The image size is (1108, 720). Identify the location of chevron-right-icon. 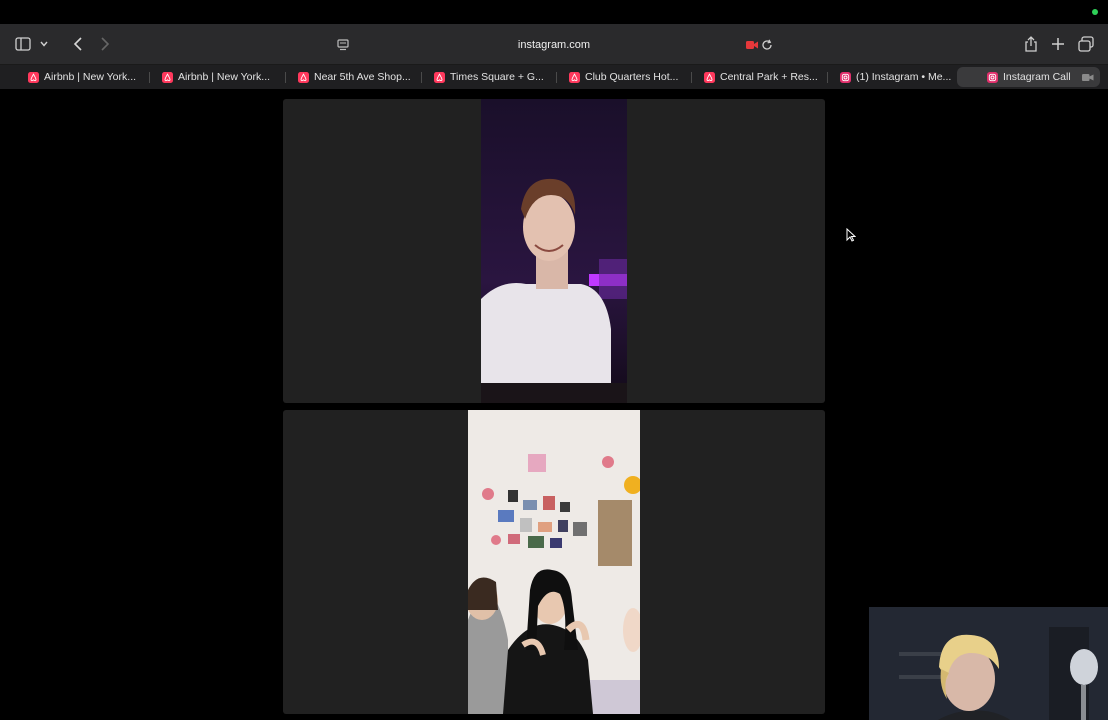
(105, 44).